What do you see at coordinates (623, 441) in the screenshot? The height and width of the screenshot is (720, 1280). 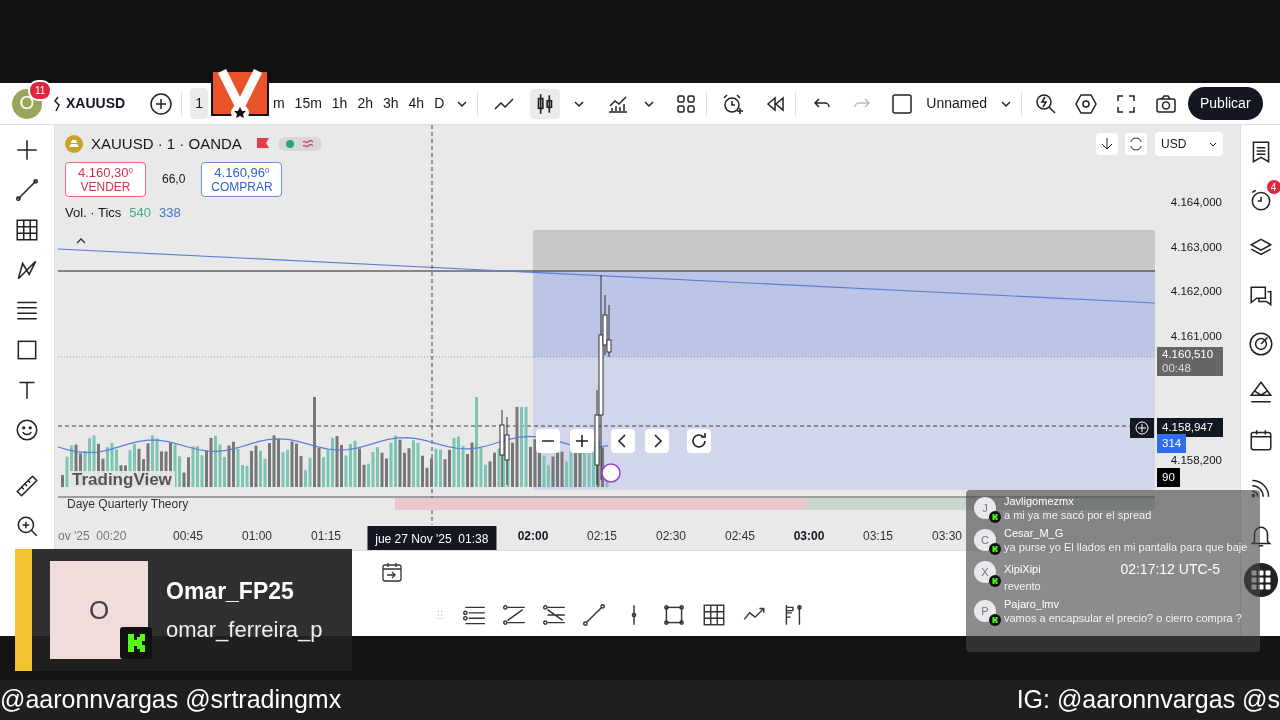 I see `scroll-left-icon` at bounding box center [623, 441].